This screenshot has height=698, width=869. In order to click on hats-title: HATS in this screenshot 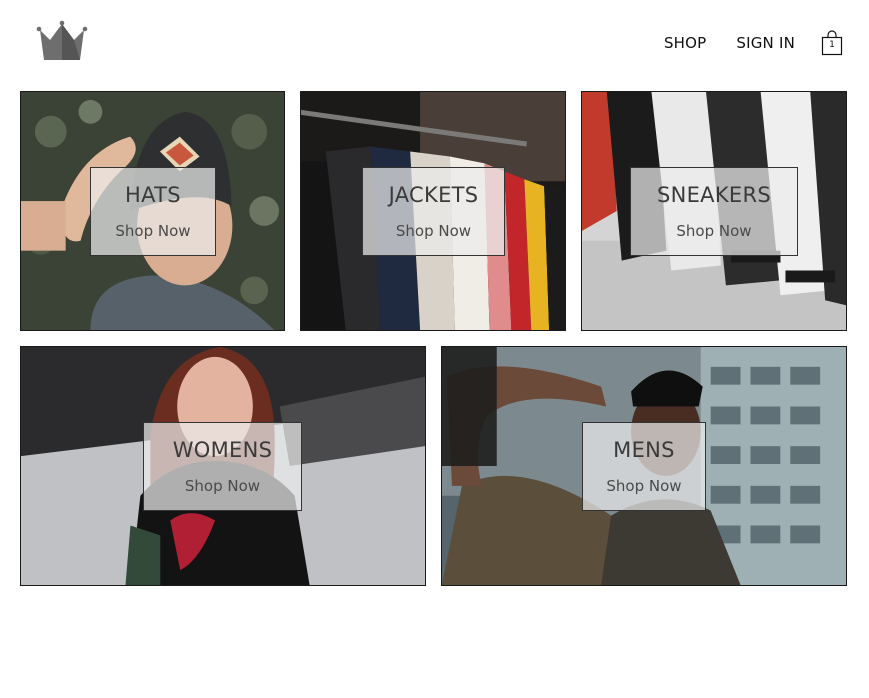, I will do `click(153, 194)`.